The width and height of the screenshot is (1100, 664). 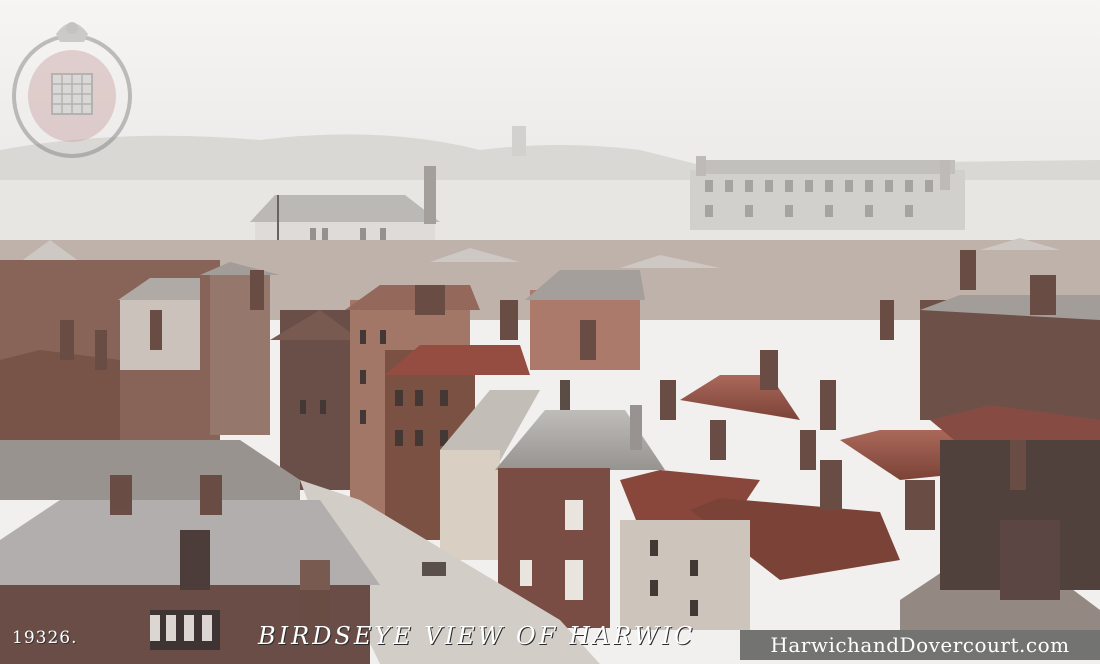 What do you see at coordinates (45, 638) in the screenshot?
I see `photo-reference-number: 19326.` at bounding box center [45, 638].